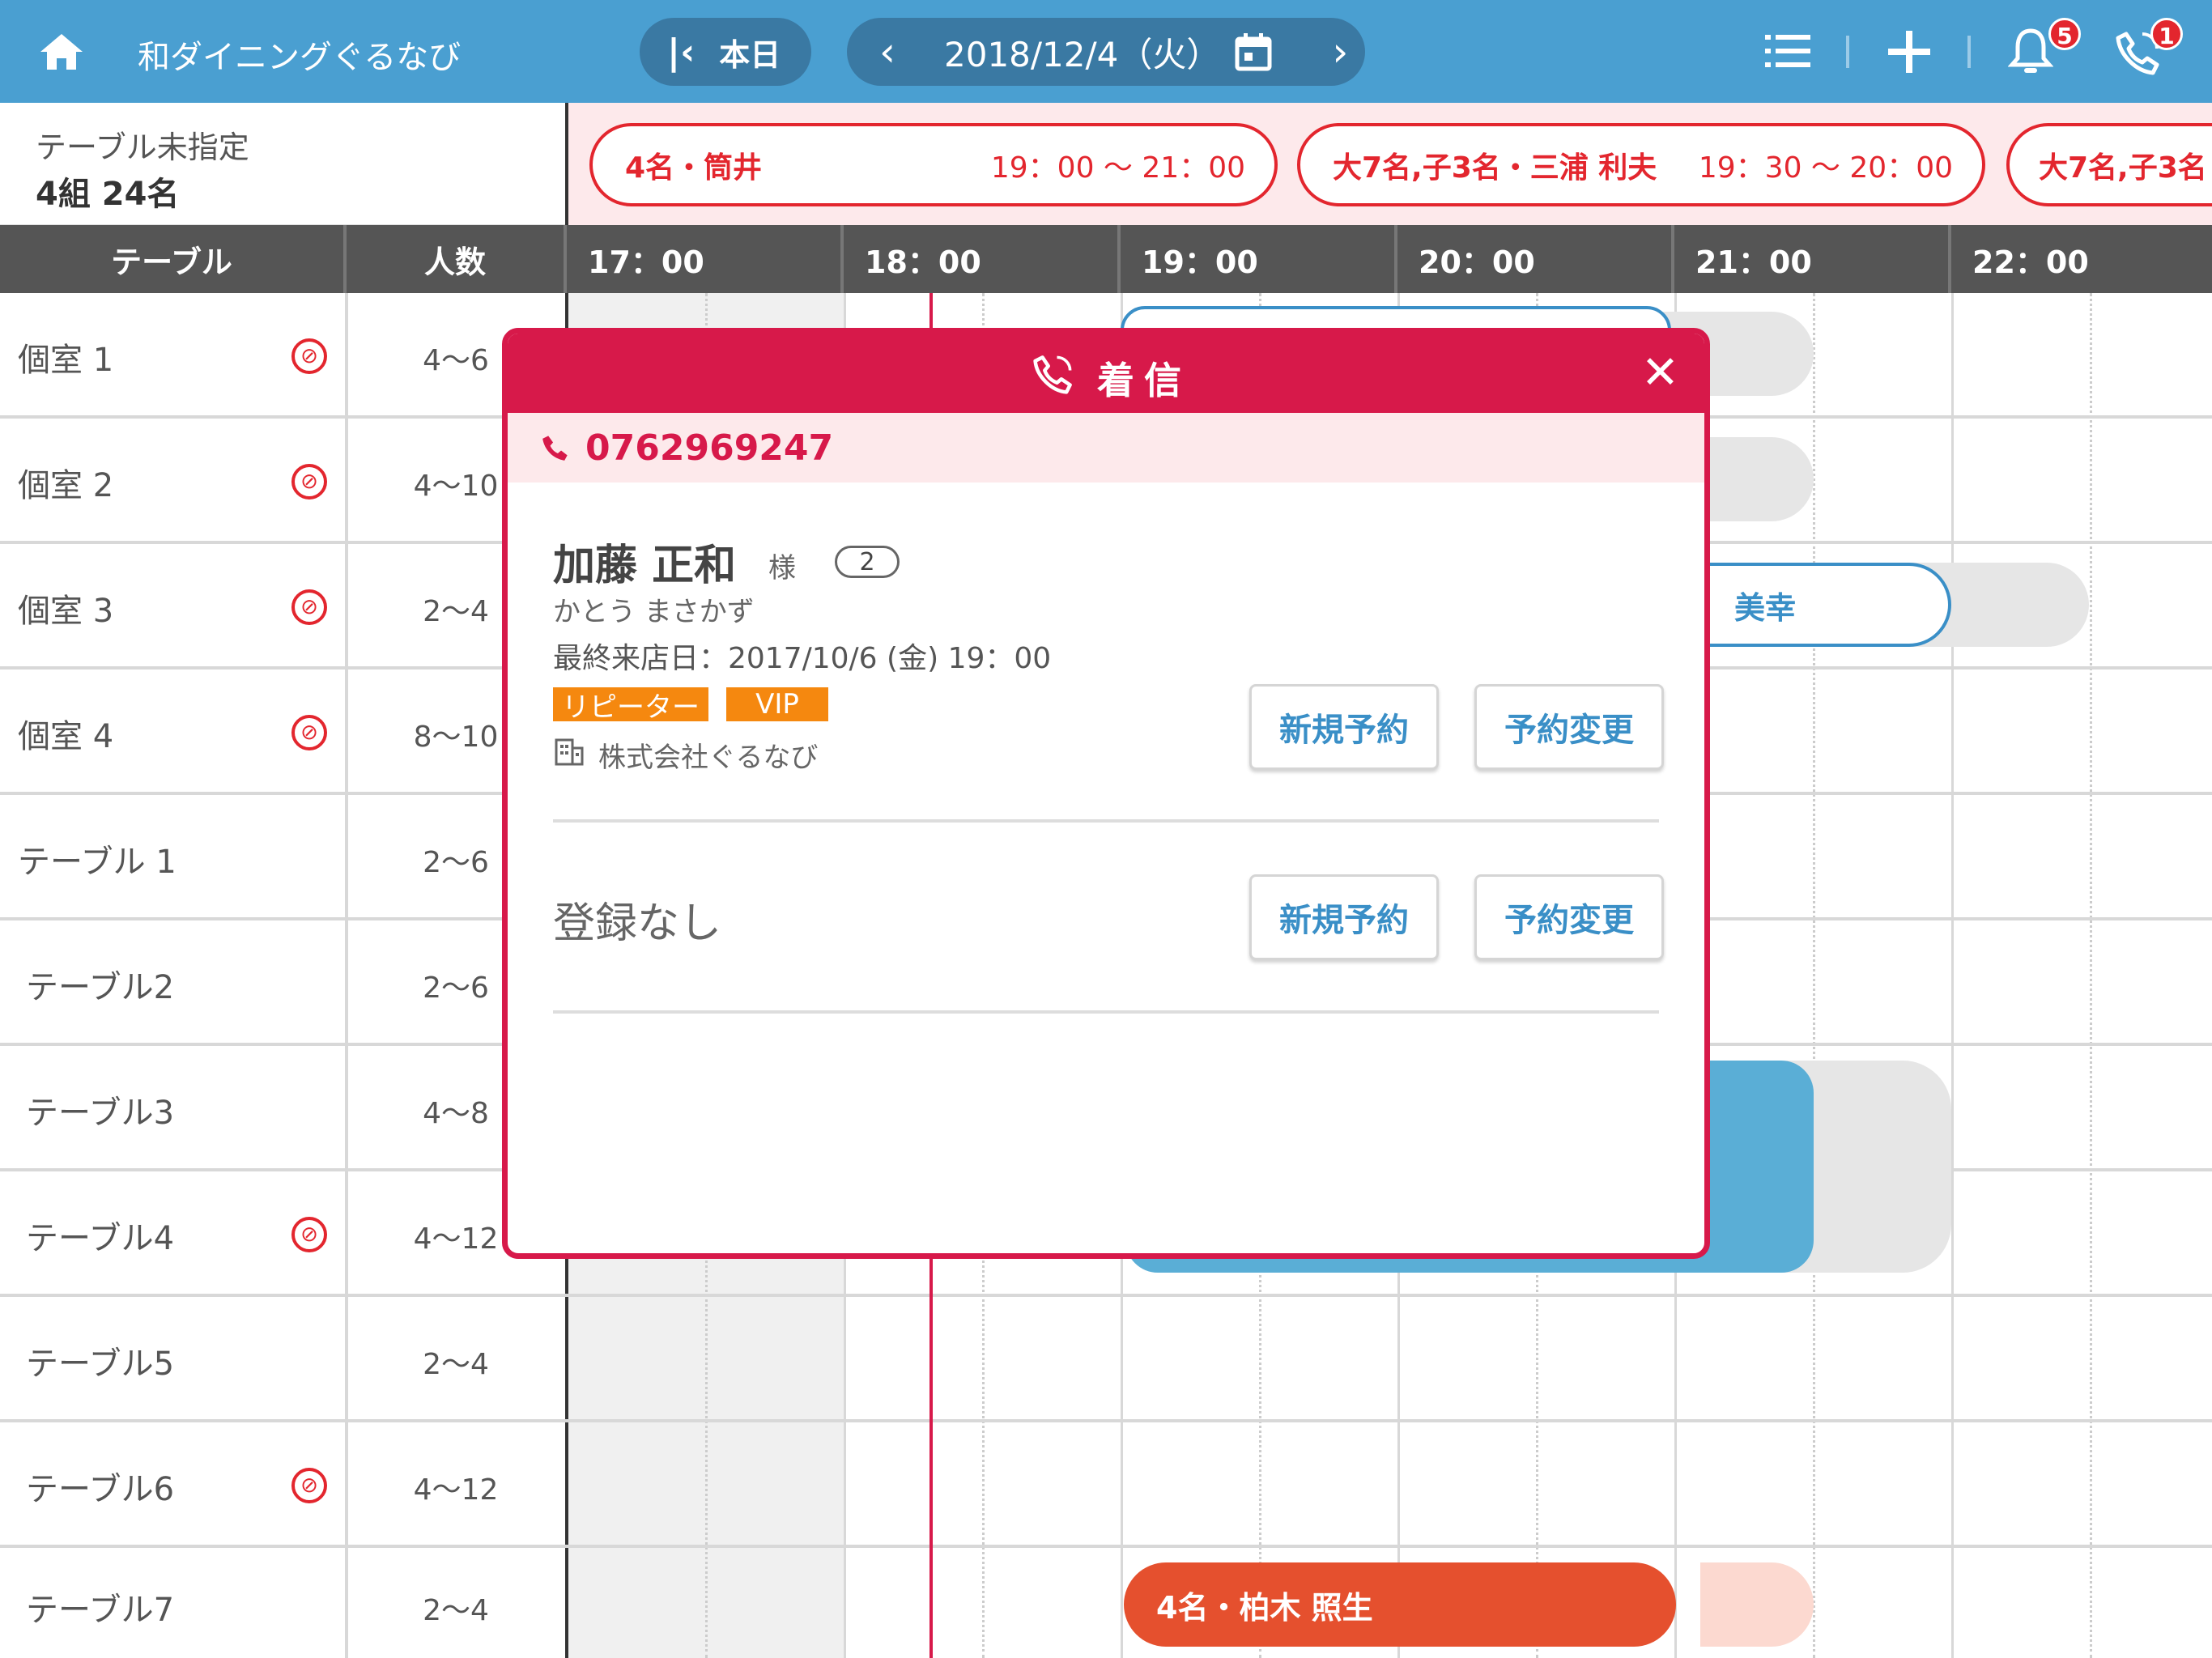 The image size is (2212, 1658). What do you see at coordinates (108, 194) in the screenshot?
I see `unassigned-summary: 4組 24名` at bounding box center [108, 194].